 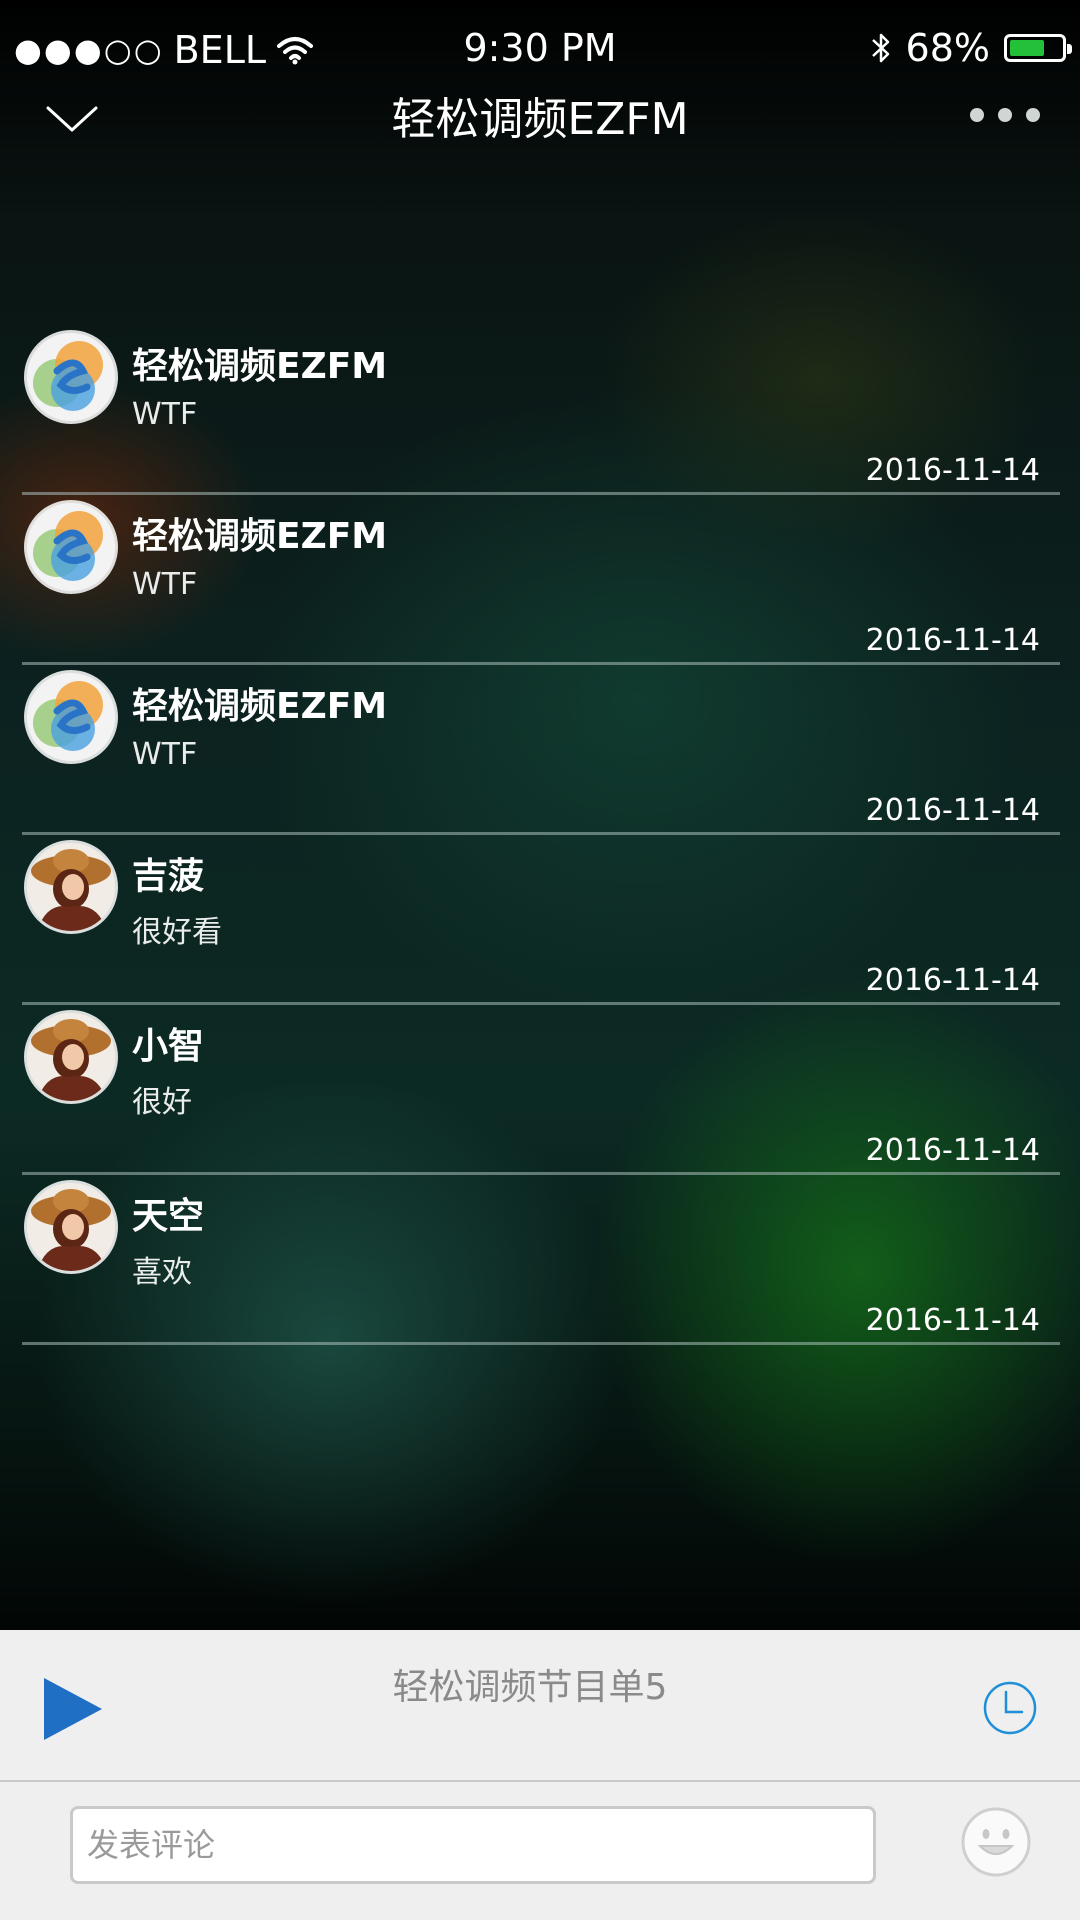 I want to click on player-bar: 轻松调频节目单5, so click(x=540, y=1706).